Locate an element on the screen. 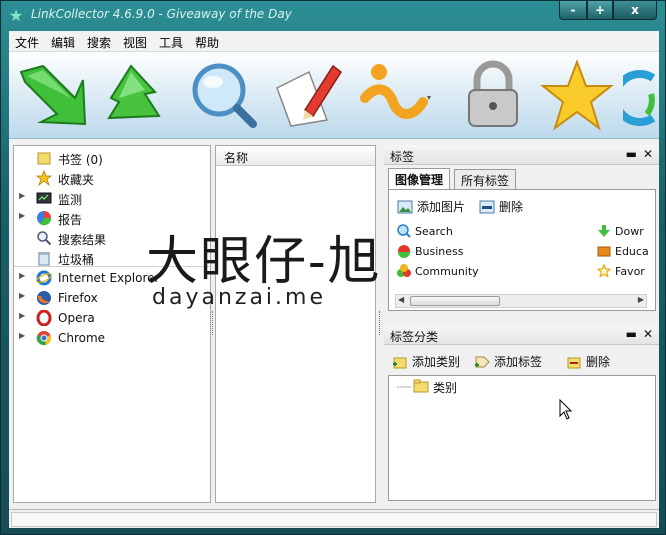  mouse-pointer-icon is located at coordinates (566, 409).